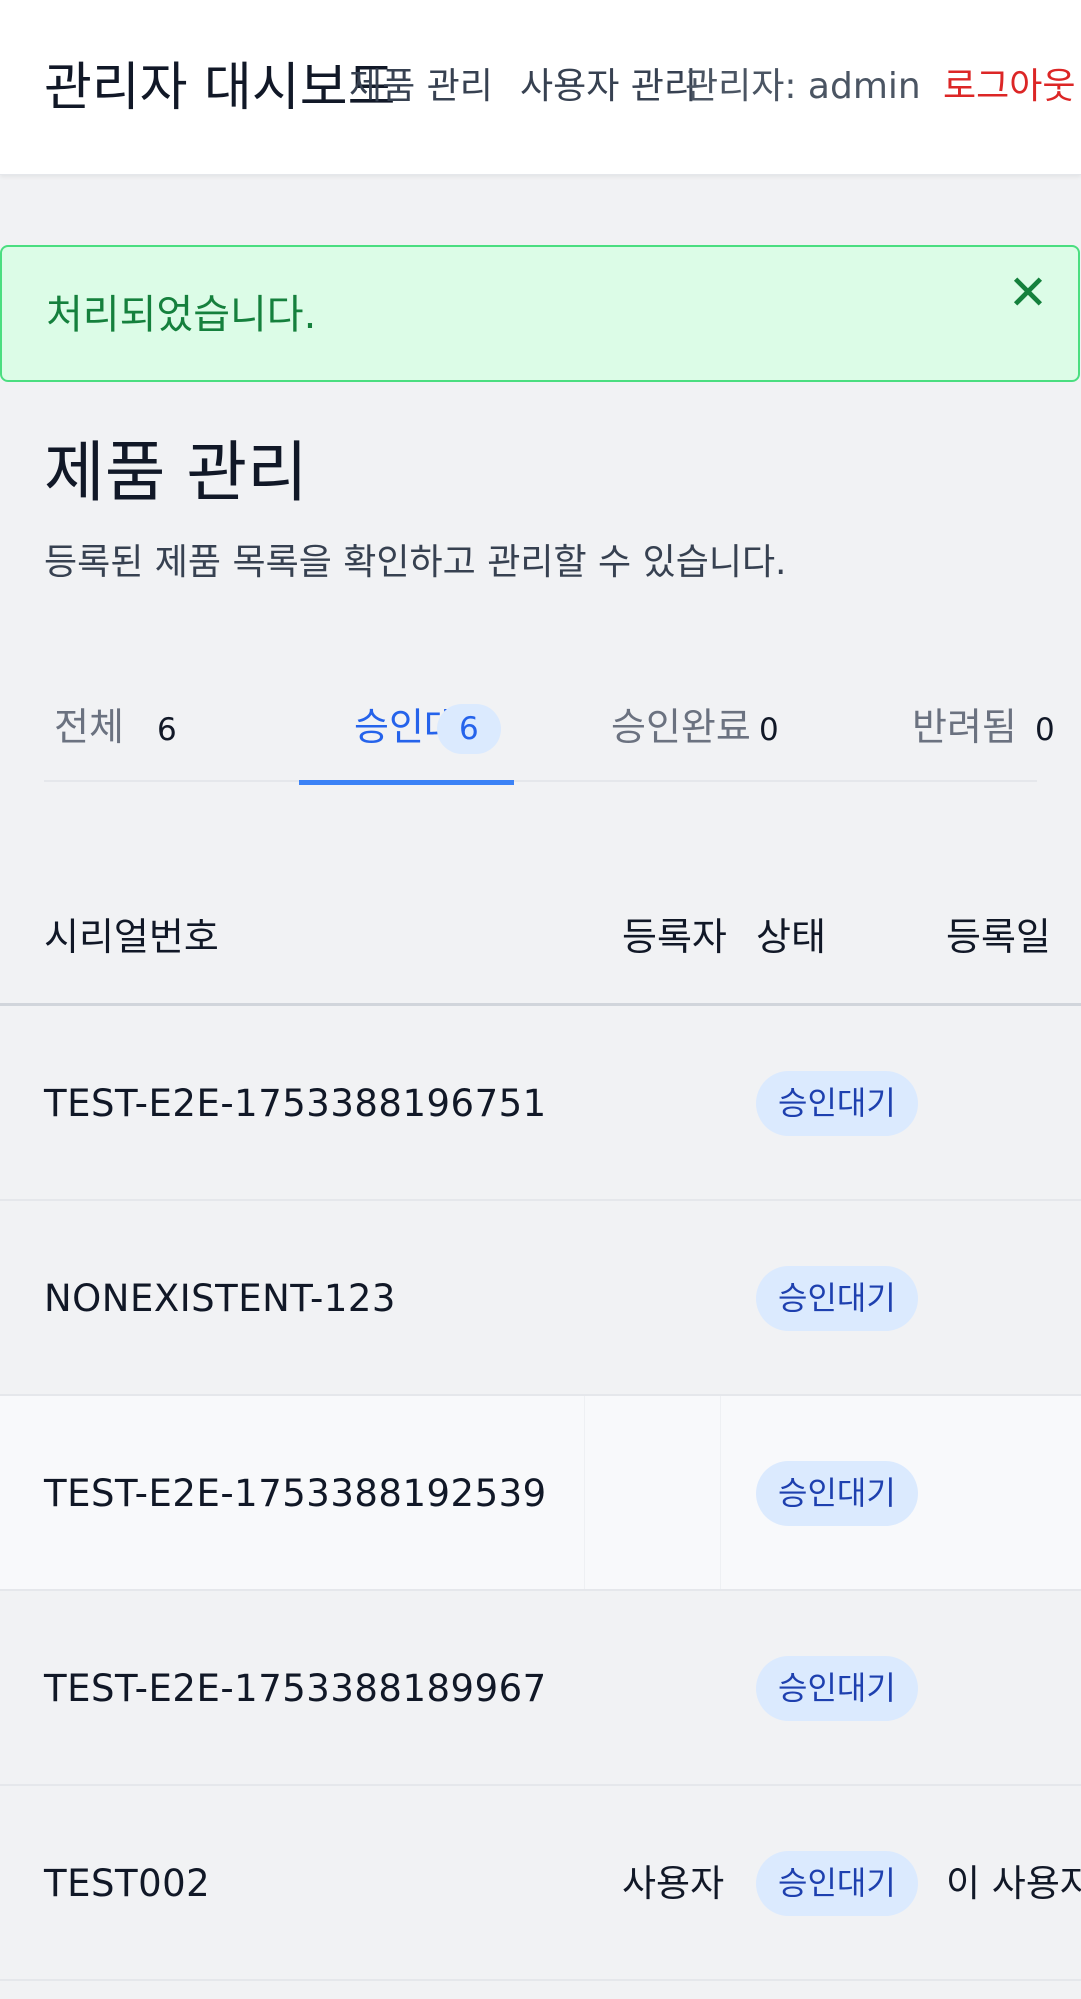  Describe the element at coordinates (791, 937) in the screenshot. I see `column-header-status: 상태` at that location.